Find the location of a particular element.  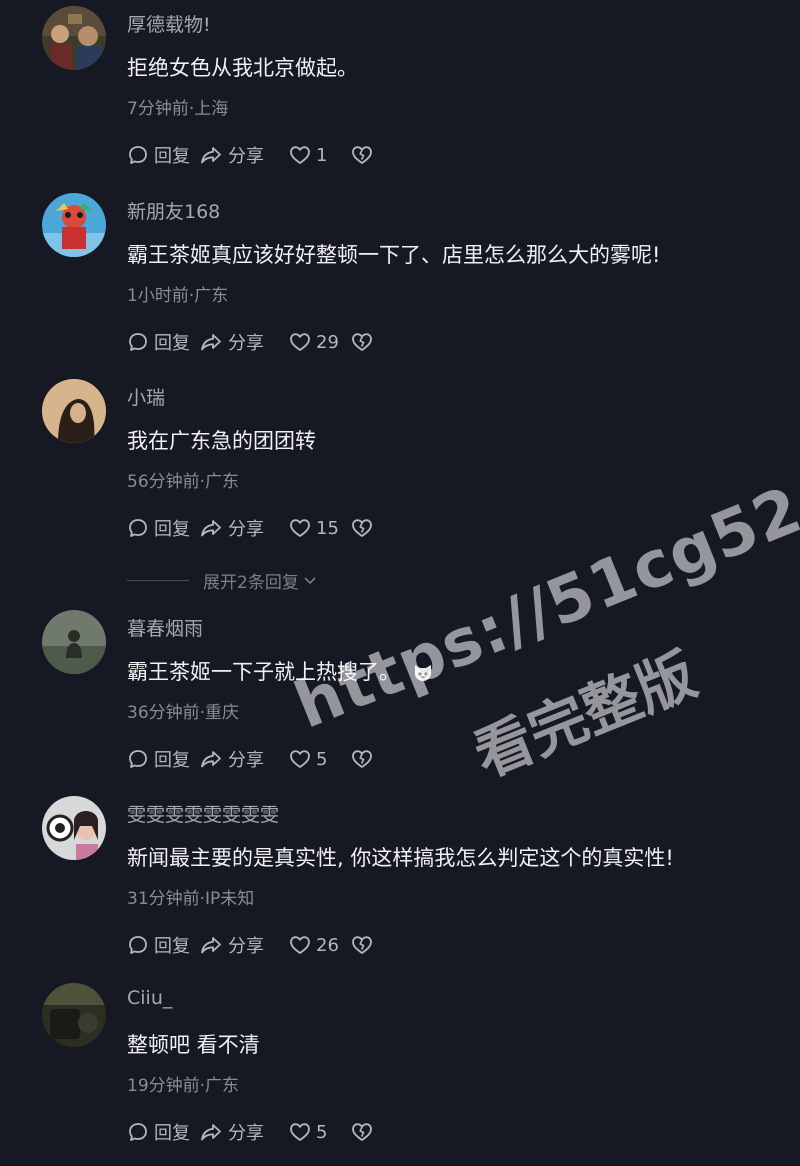

like-button: 1 is located at coordinates (320, 155).